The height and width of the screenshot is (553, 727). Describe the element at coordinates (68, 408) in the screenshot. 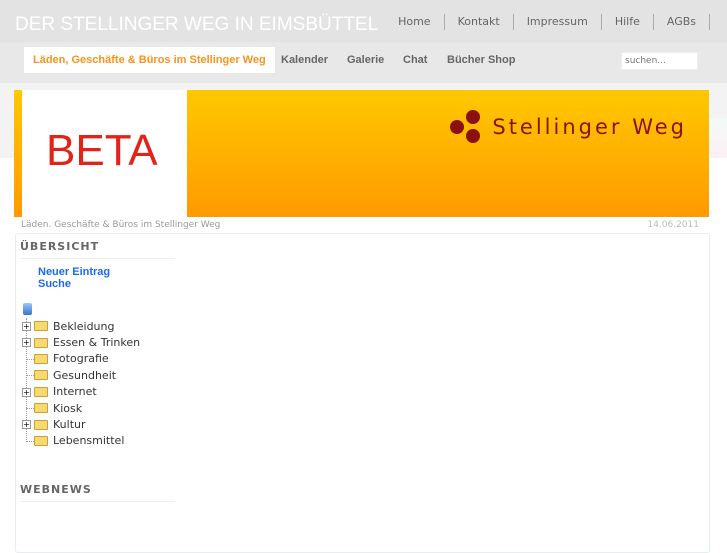

I see `tree-label: Kiosk` at that location.